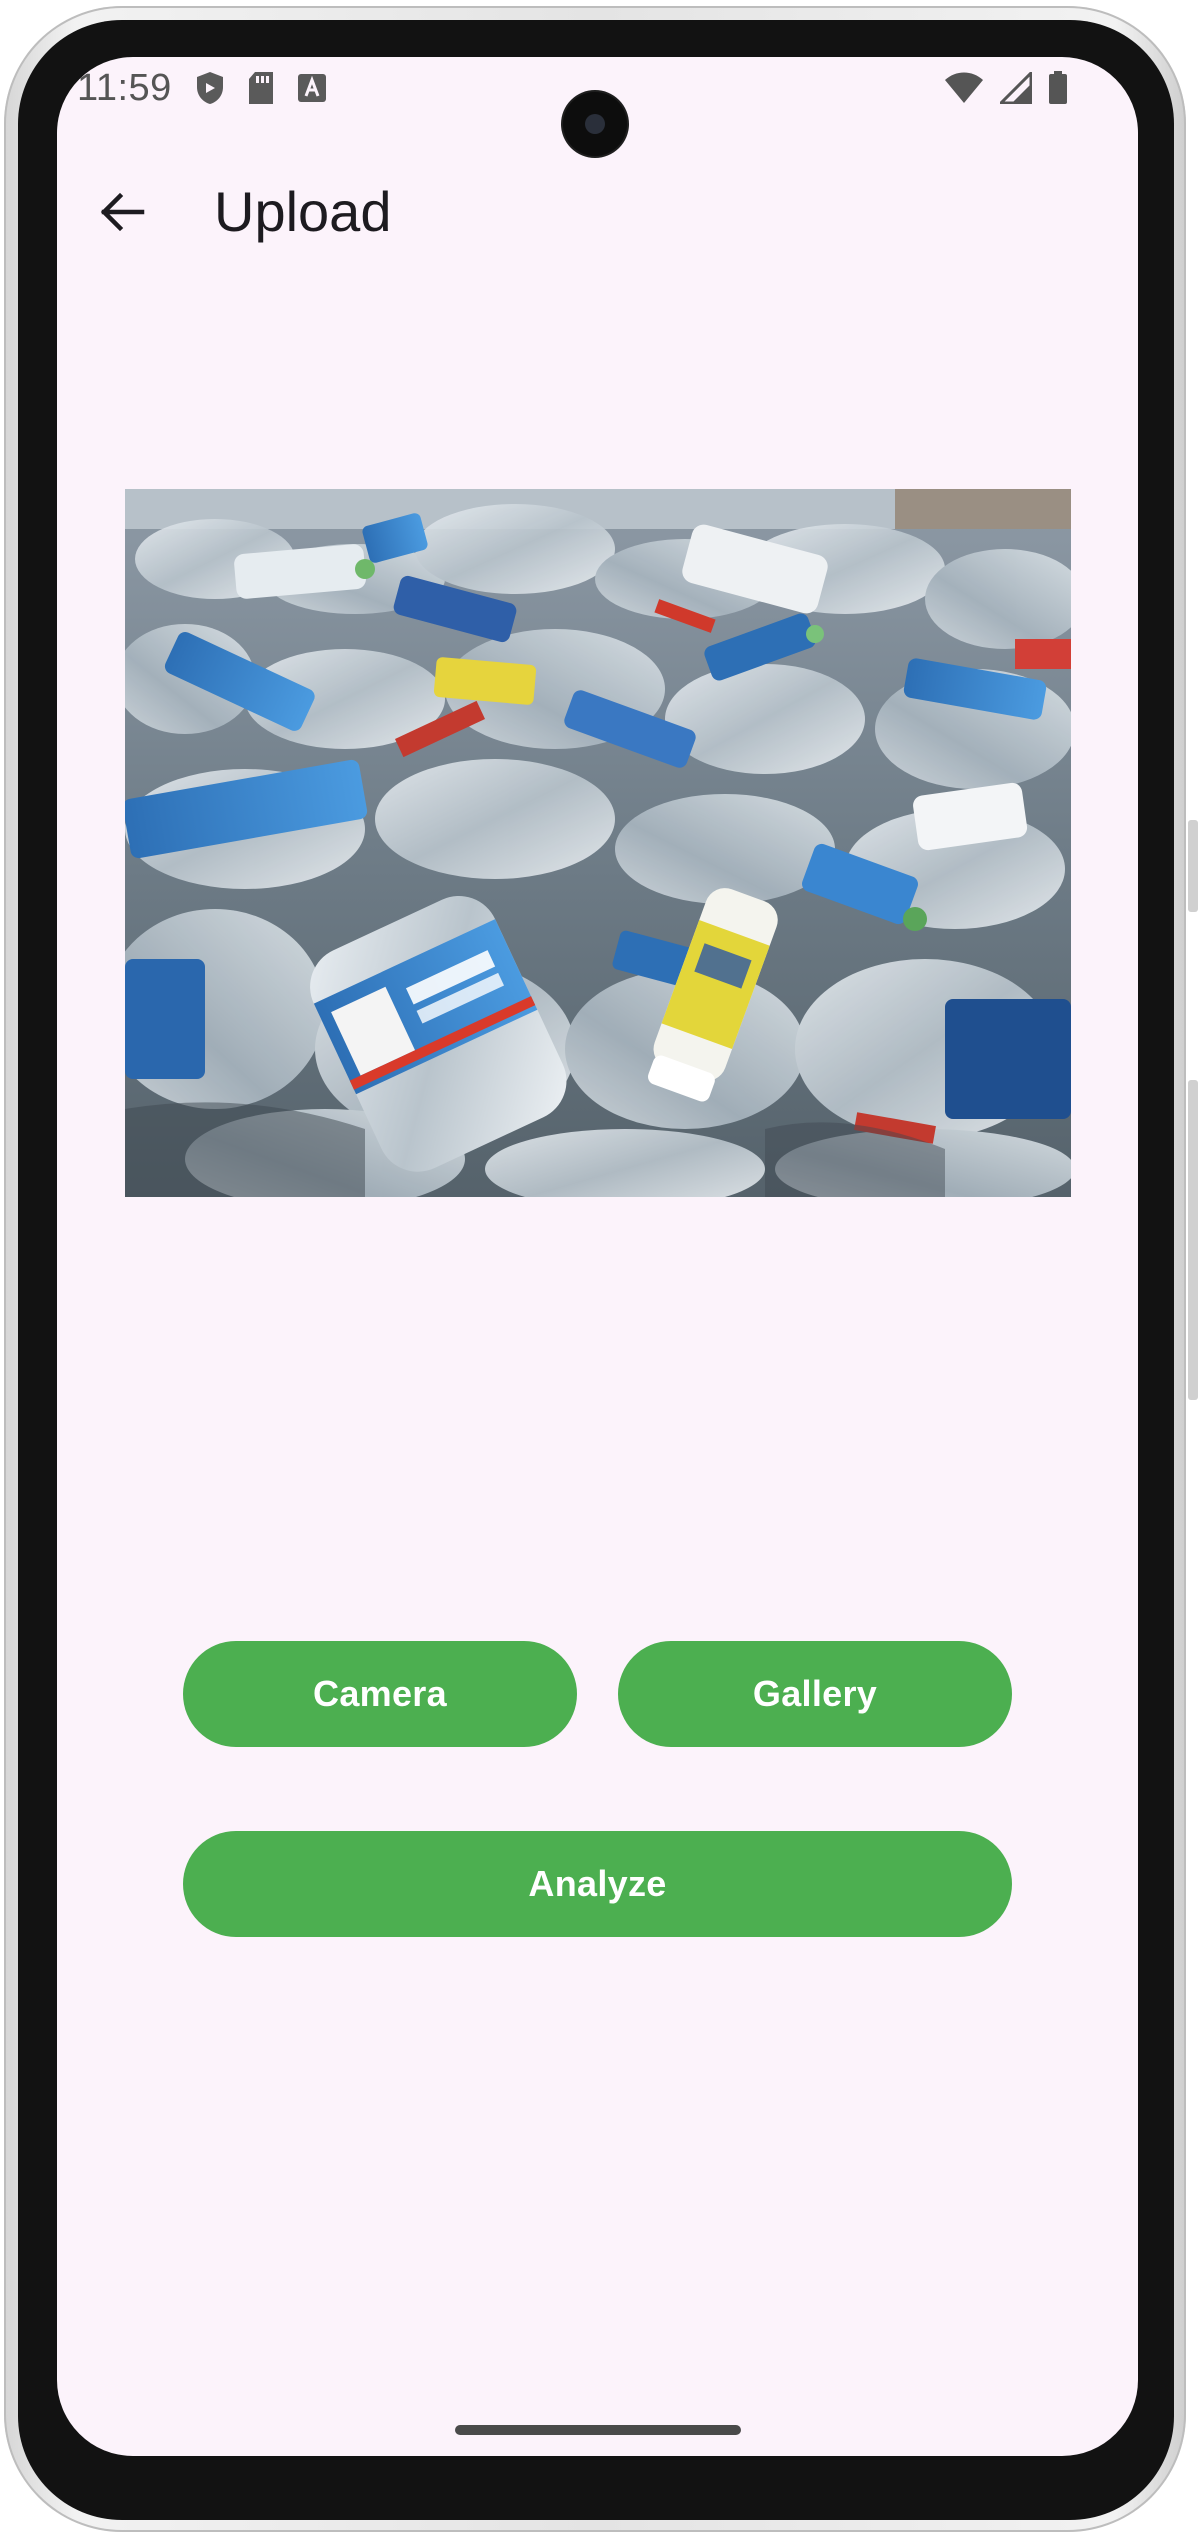 The height and width of the screenshot is (2539, 1198). I want to click on gallery-button-label: Gallery, so click(815, 1693).